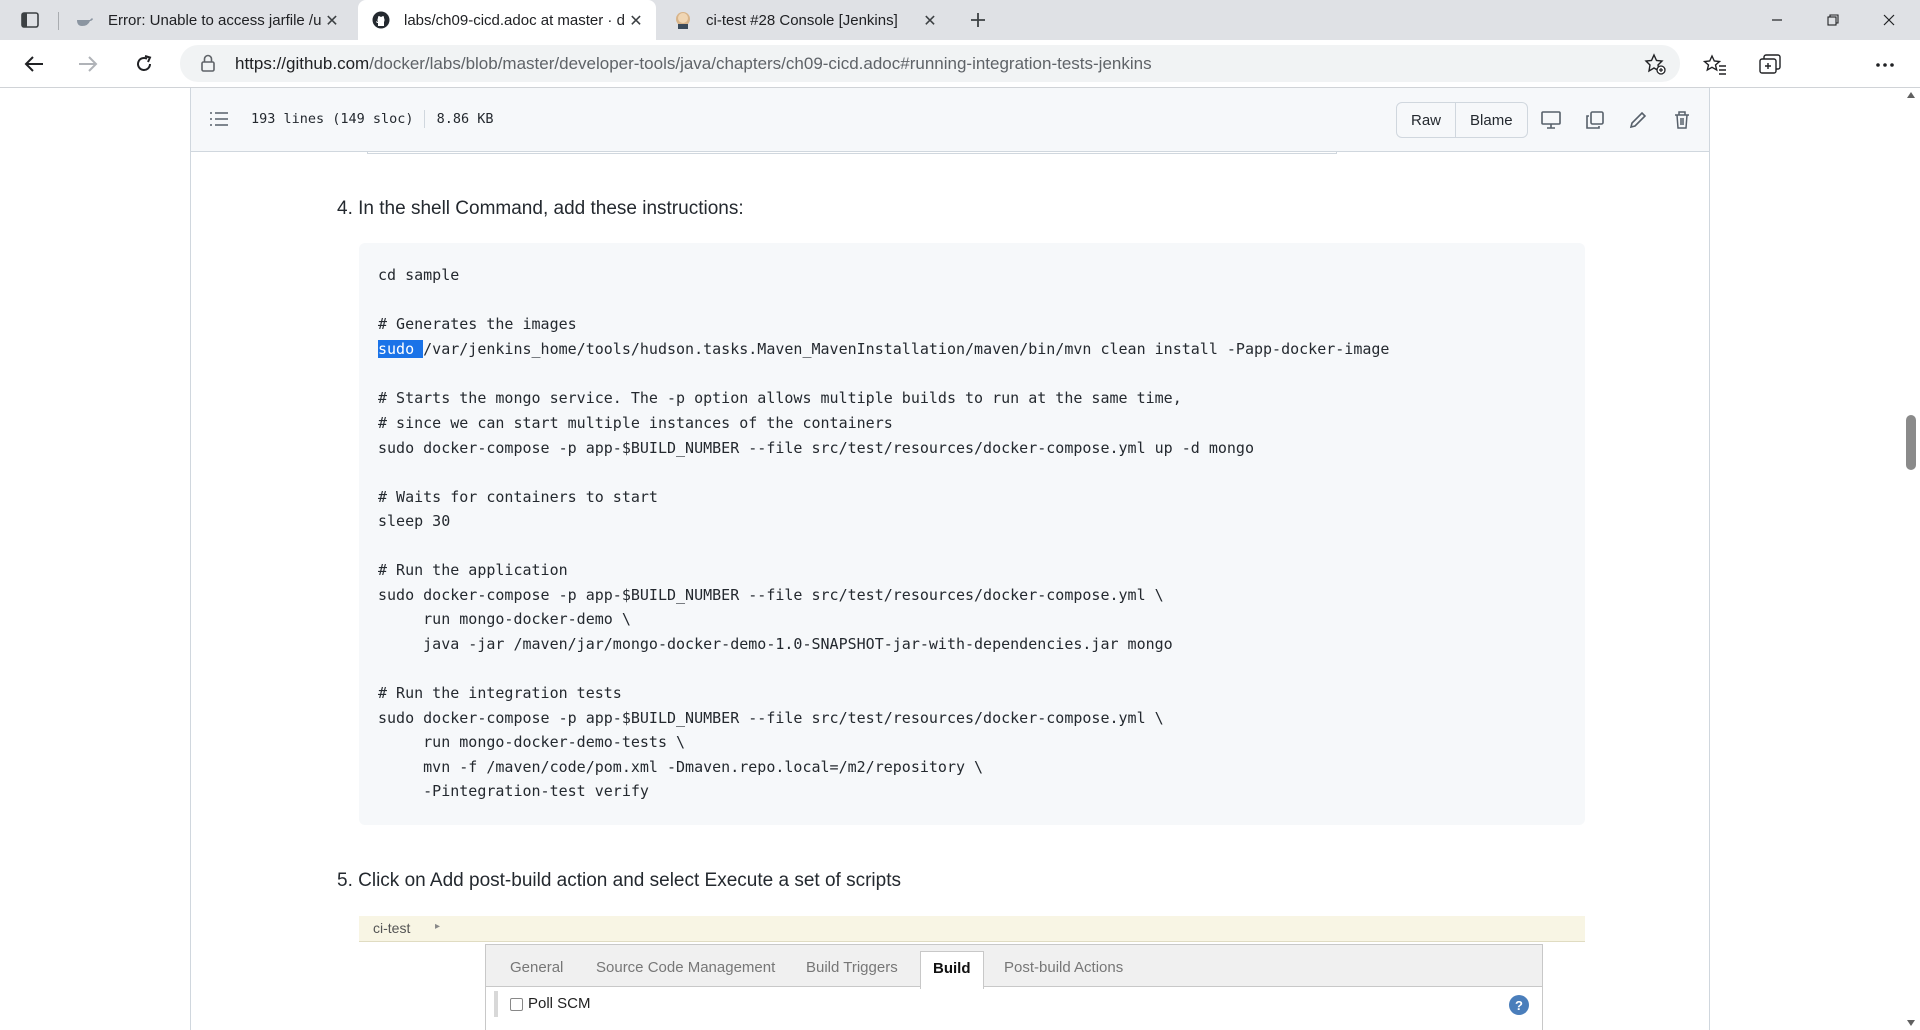 The image size is (1920, 1030). Describe the element at coordinates (215, 20) in the screenshot. I see `tab-title: Error: Unable to access jarfile /us` at that location.